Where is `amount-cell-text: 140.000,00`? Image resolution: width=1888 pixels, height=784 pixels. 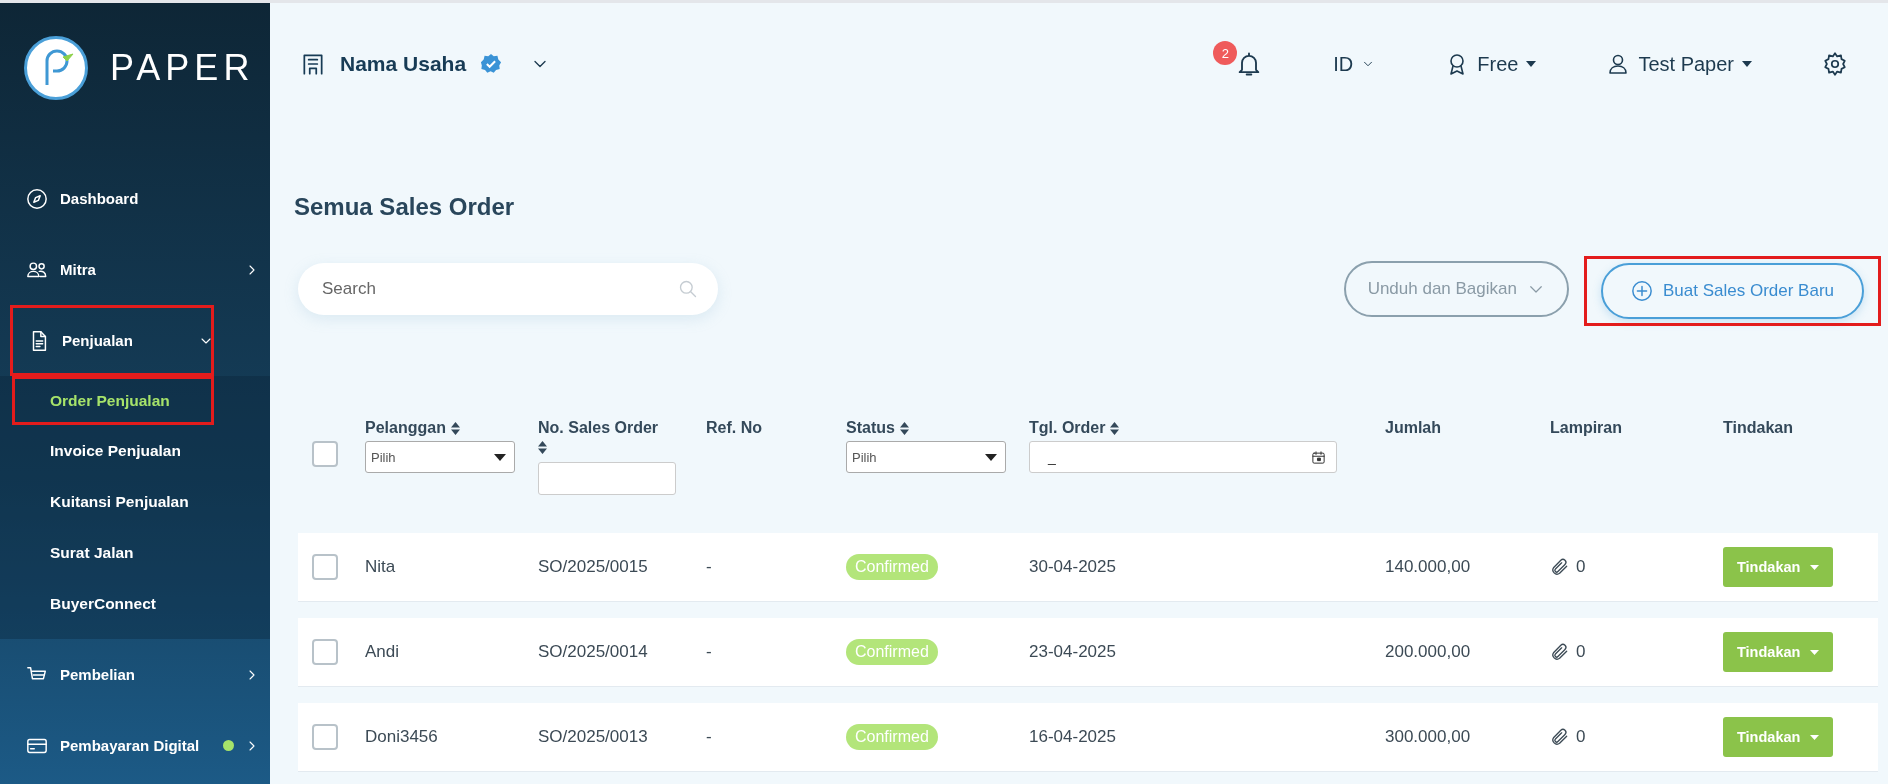 amount-cell-text: 140.000,00 is located at coordinates (1428, 567).